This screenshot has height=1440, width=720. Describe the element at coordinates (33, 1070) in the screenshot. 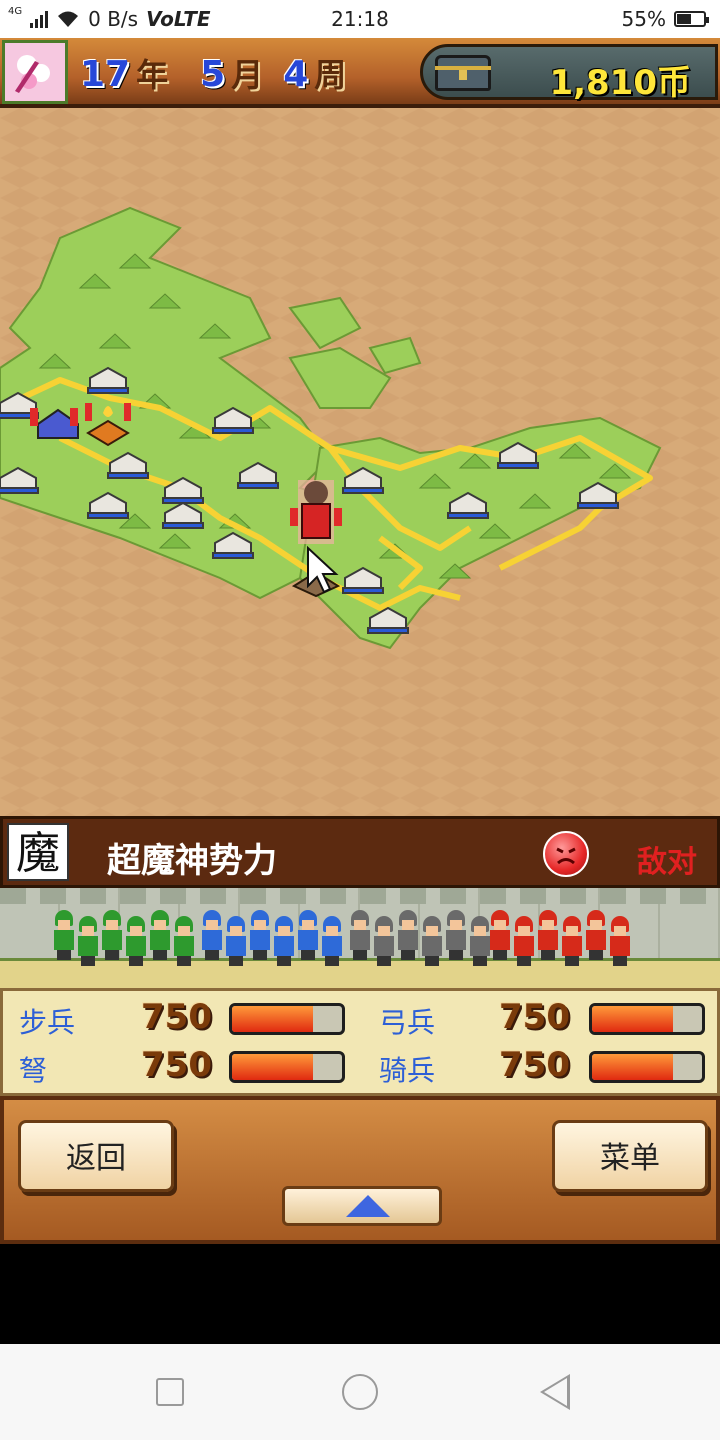

I see `crossbow-label: 弩` at that location.